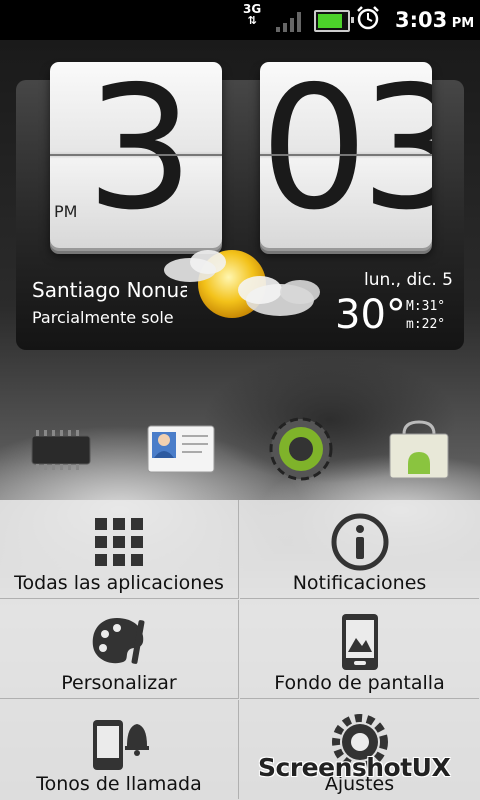 The height and width of the screenshot is (800, 480). Describe the element at coordinates (136, 155) in the screenshot. I see `hour-flip-card: 3 PM` at that location.